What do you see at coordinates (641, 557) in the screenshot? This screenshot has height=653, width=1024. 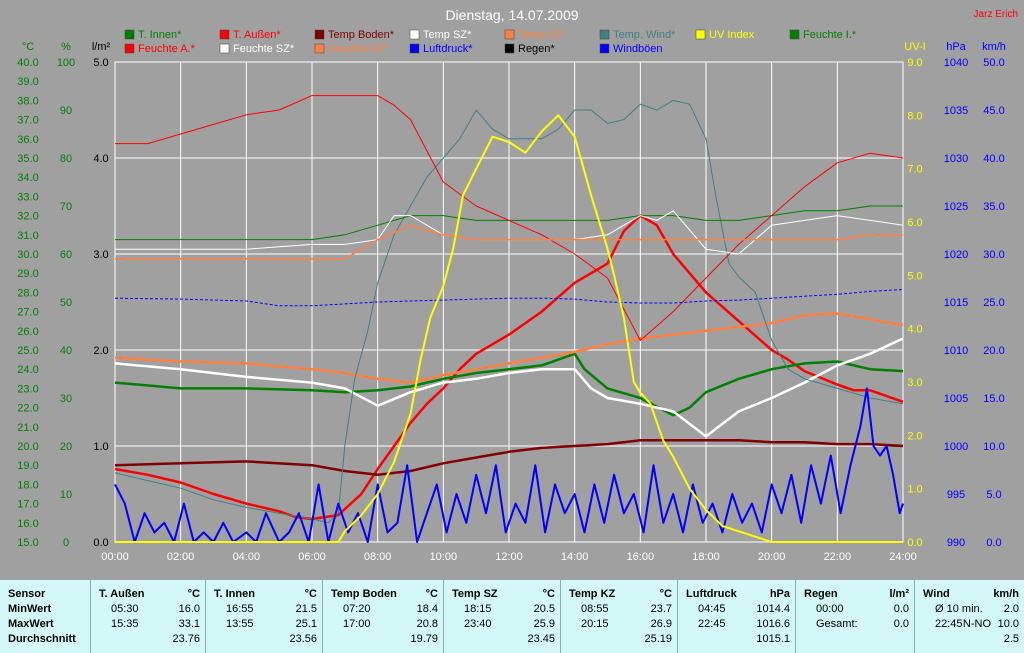 I see `x-tick-label: 16:00` at bounding box center [641, 557].